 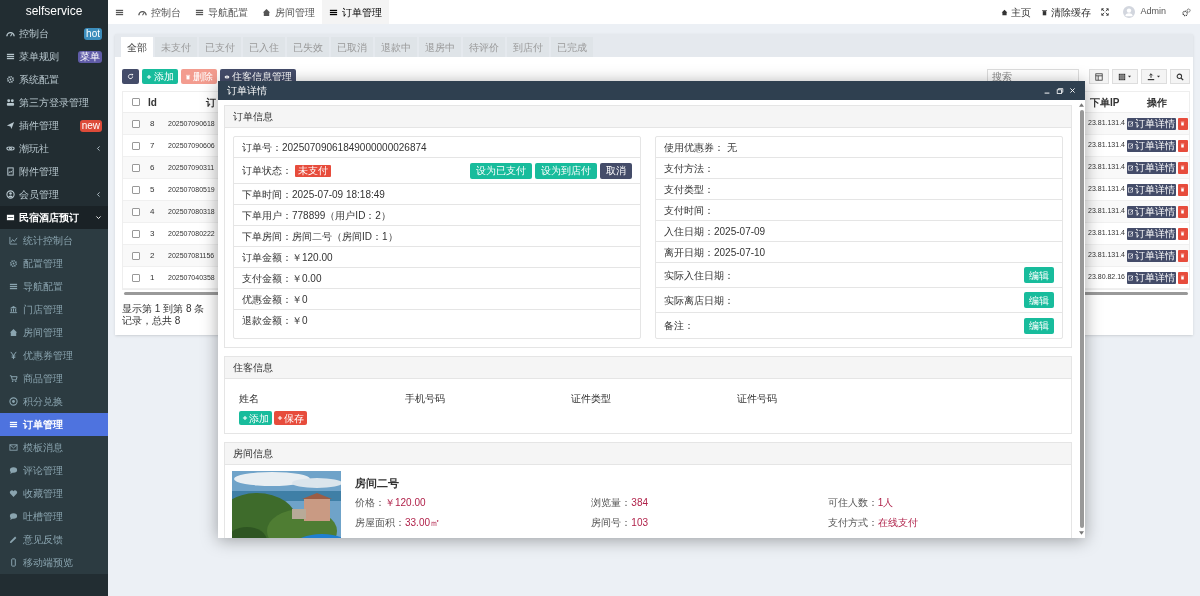 What do you see at coordinates (355, 12) in the screenshot?
I see `nav-tab: 订单管理` at bounding box center [355, 12].